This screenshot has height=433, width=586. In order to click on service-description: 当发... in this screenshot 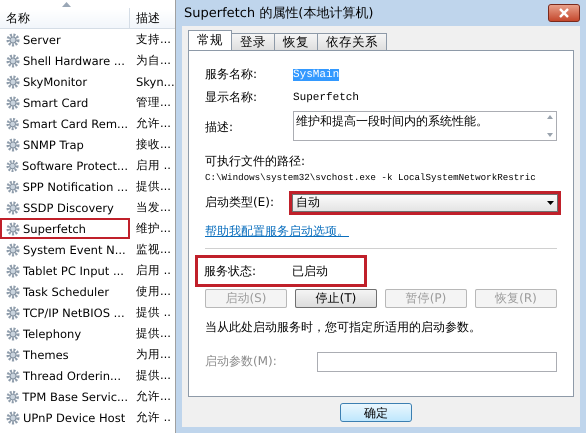, I will do `click(153, 207)`.